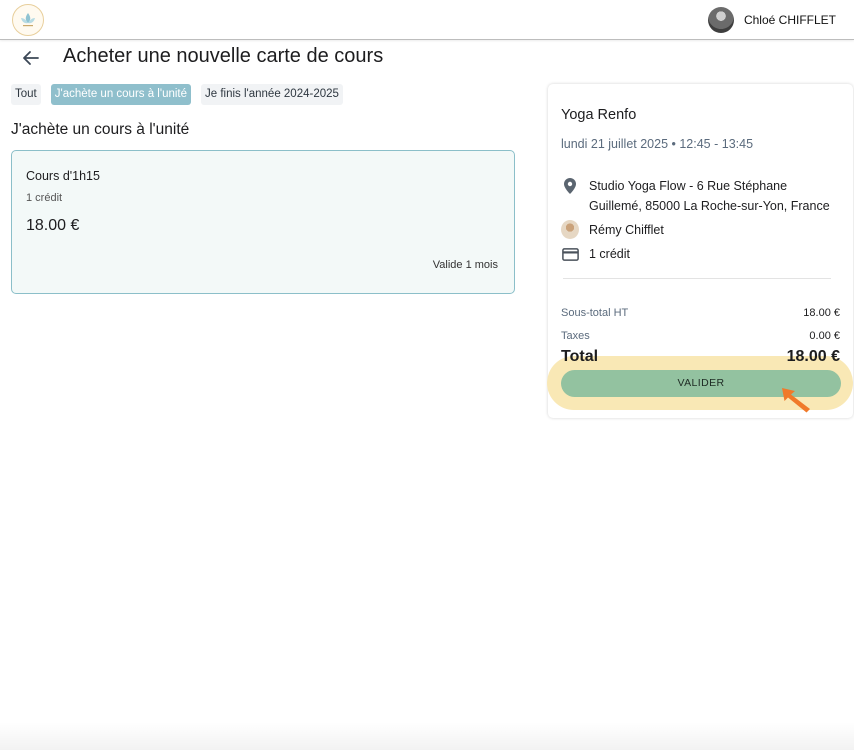 This screenshot has height=750, width=854. What do you see at coordinates (796, 400) in the screenshot?
I see `mouse-cursor-icon` at bounding box center [796, 400].